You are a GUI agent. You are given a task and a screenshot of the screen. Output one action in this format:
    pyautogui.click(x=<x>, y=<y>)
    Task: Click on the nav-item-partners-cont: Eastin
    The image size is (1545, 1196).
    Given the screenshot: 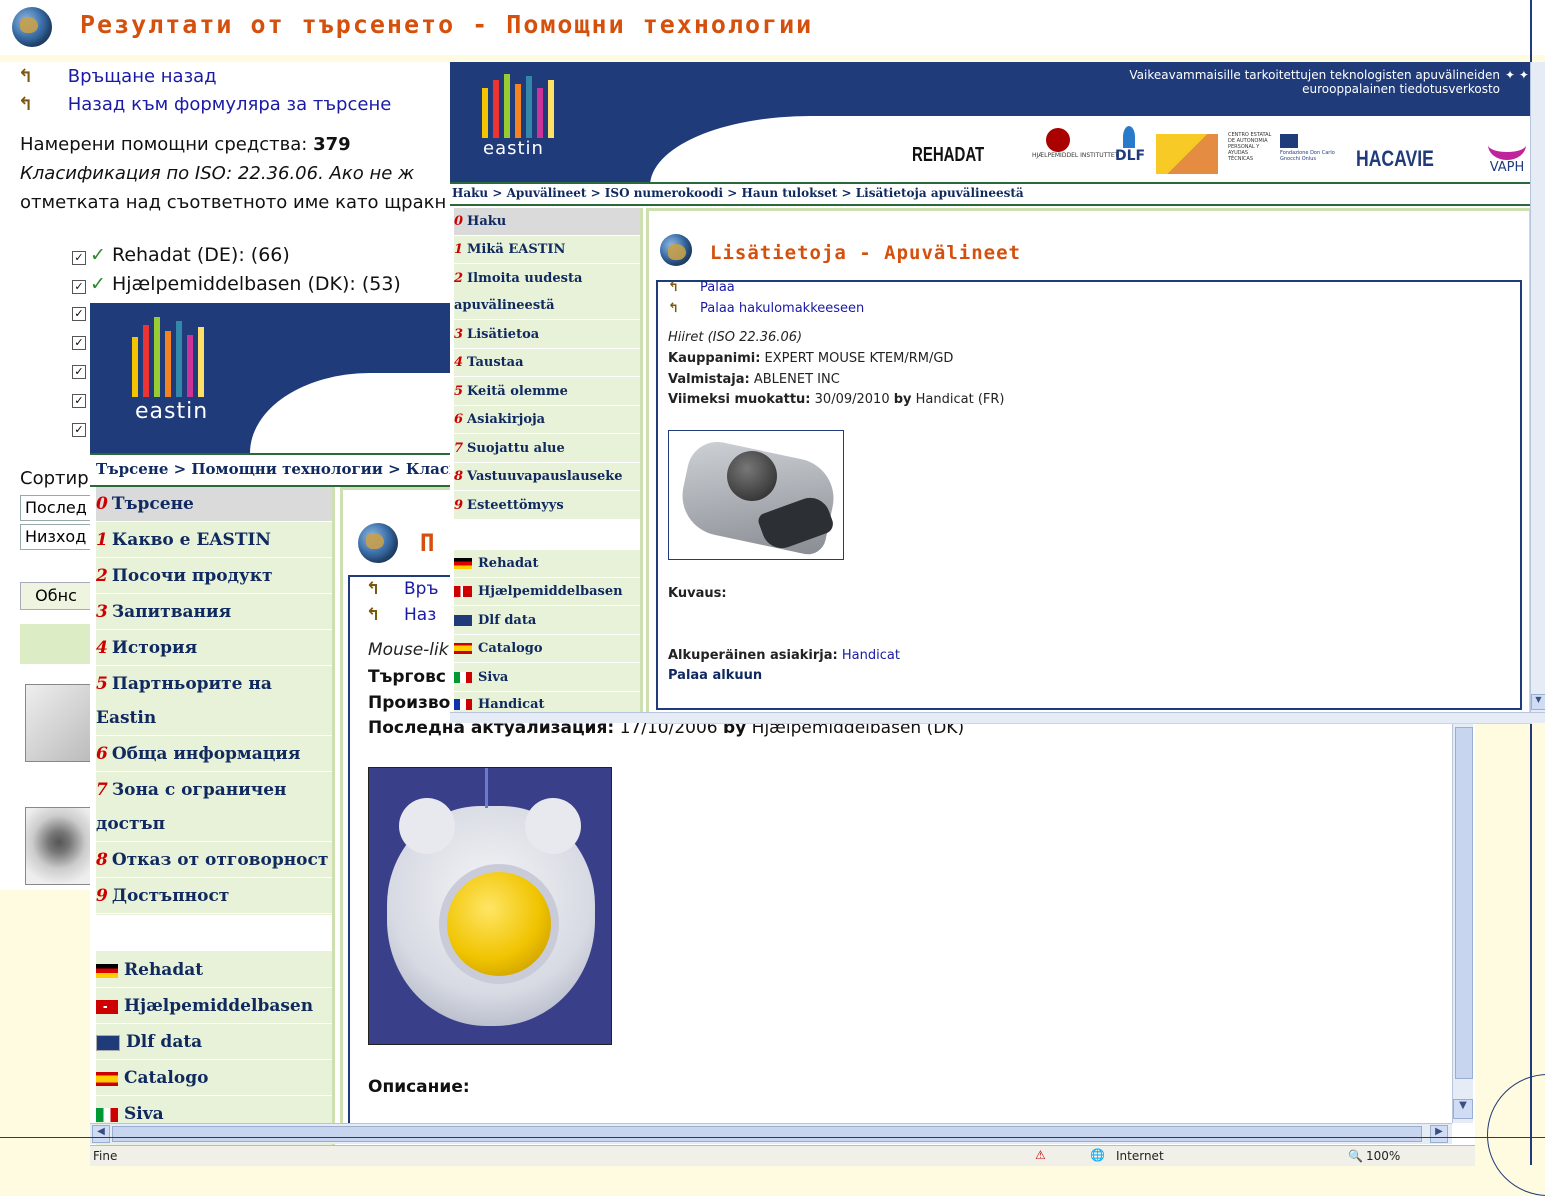 What is the action you would take?
    pyautogui.click(x=214, y=718)
    